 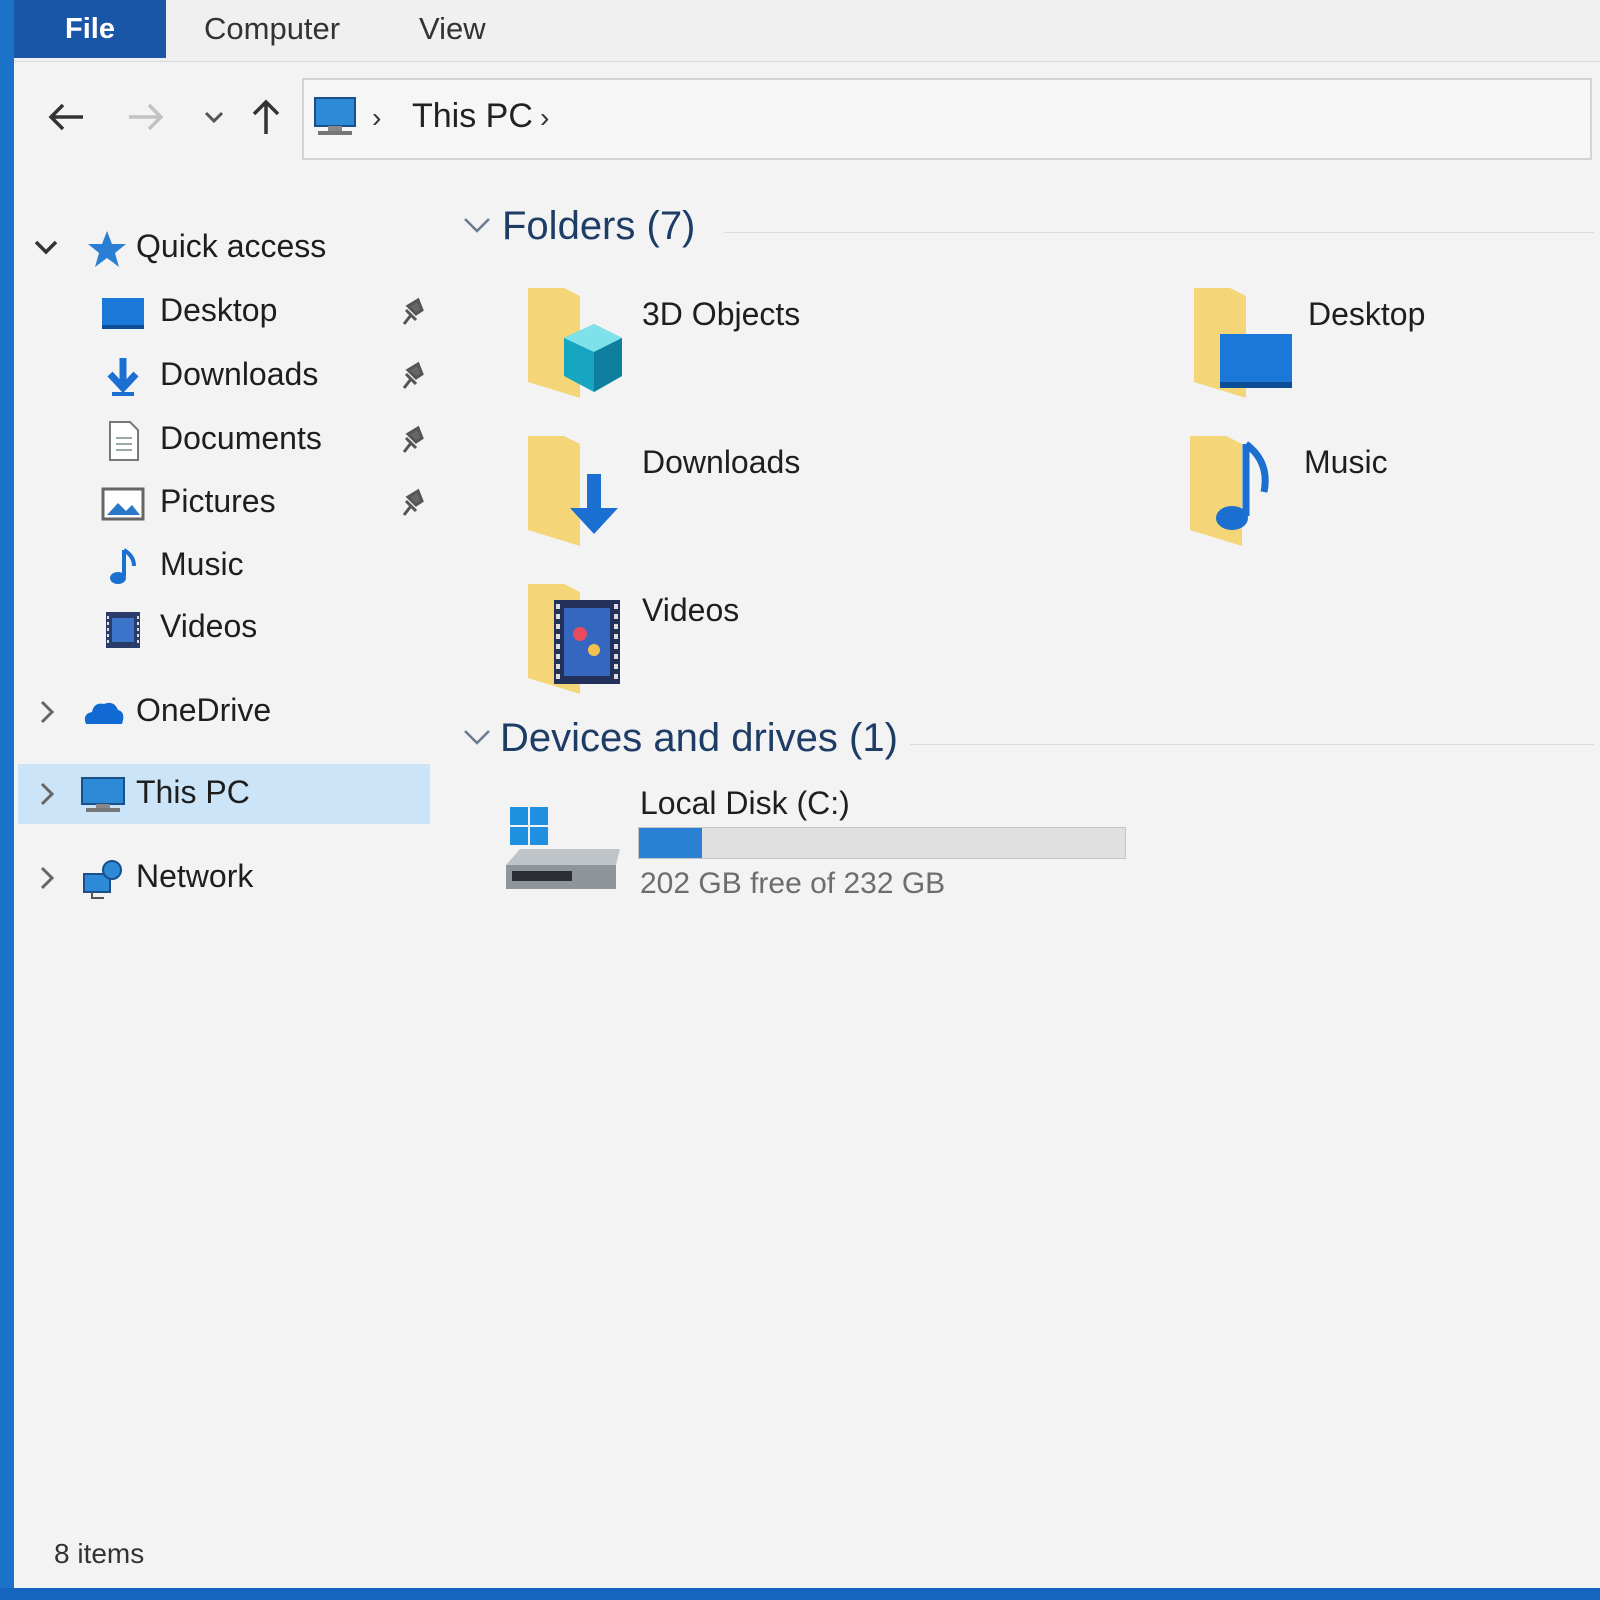 What do you see at coordinates (1367, 314) in the screenshot?
I see `folder-label: Desktop` at bounding box center [1367, 314].